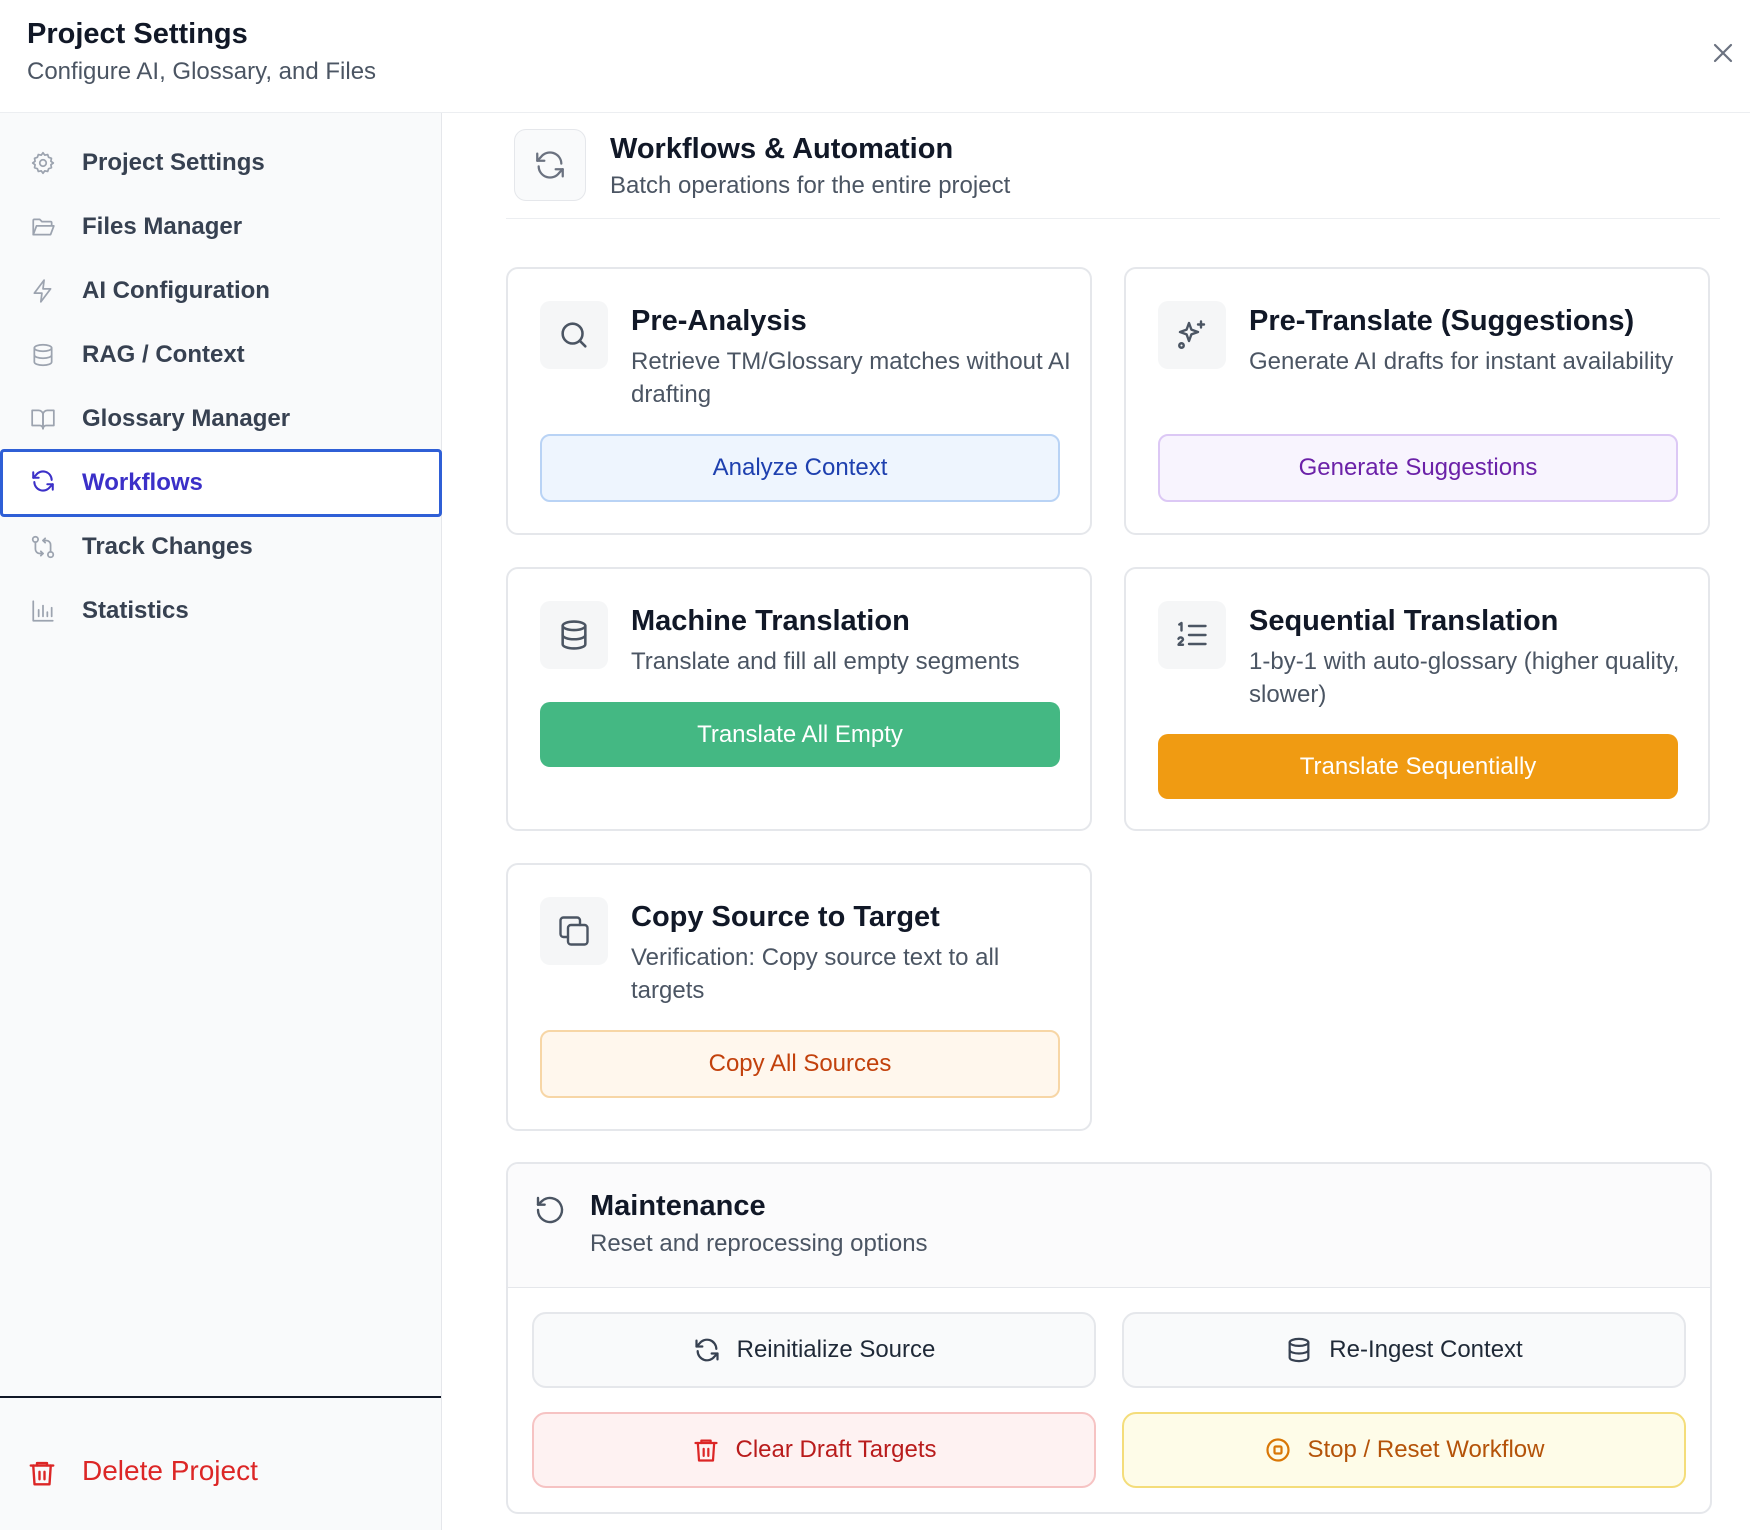  What do you see at coordinates (1277, 1450) in the screenshot?
I see `stop-circle-icon` at bounding box center [1277, 1450].